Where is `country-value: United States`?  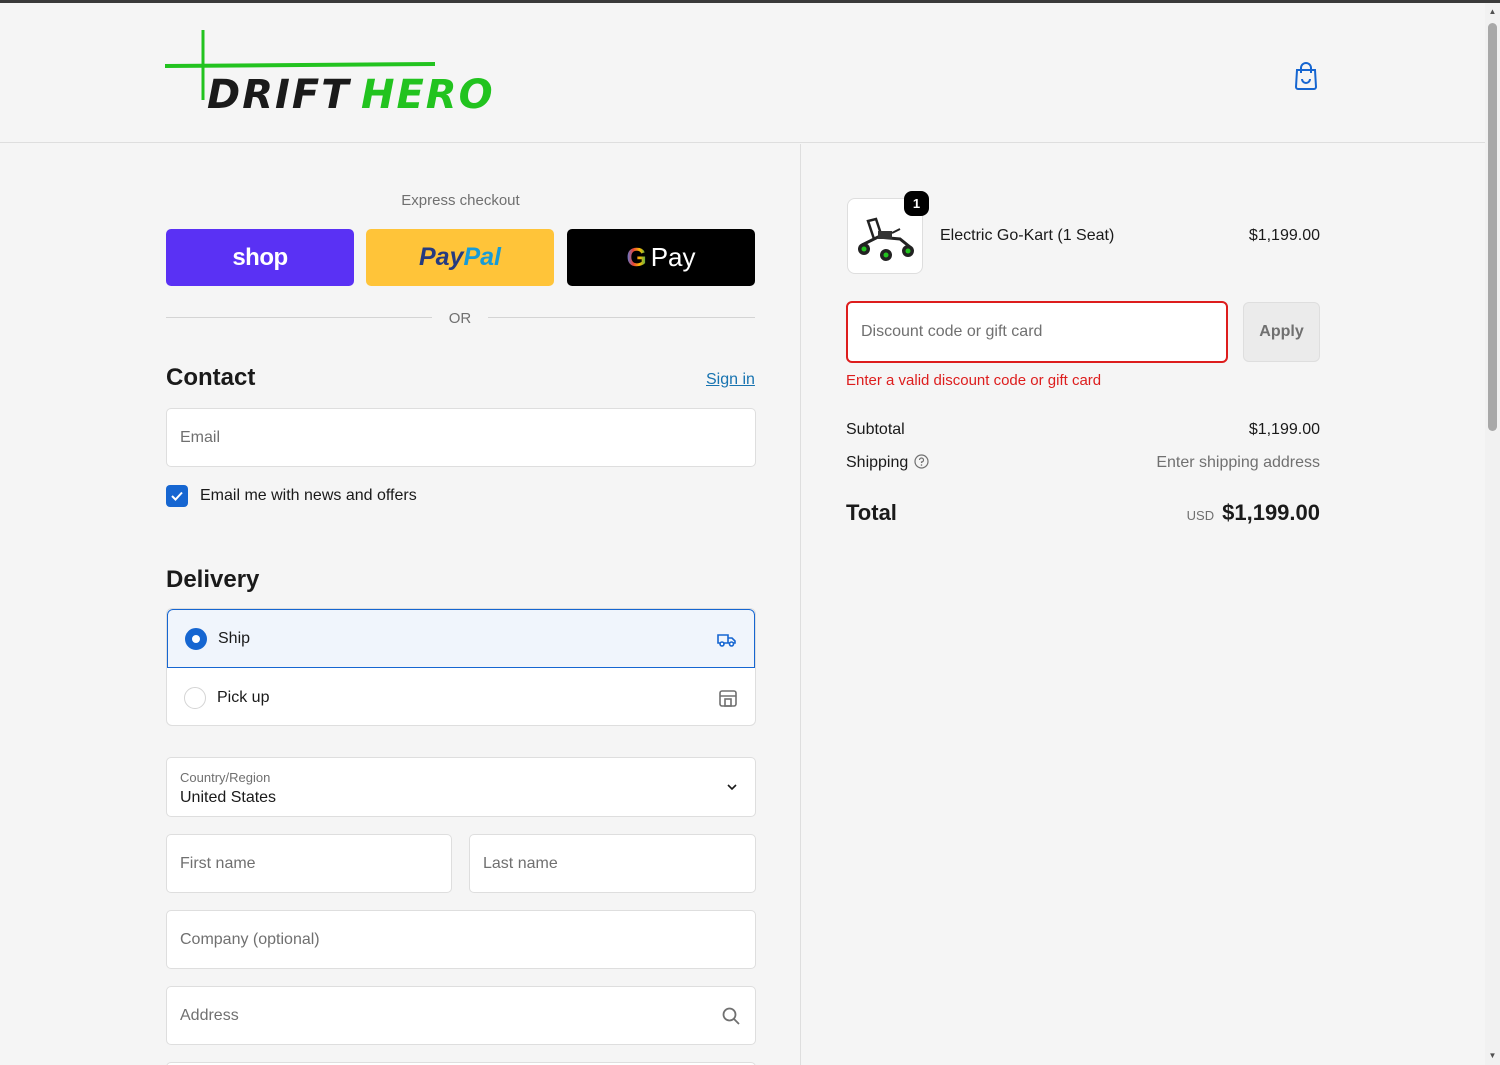
country-value: United States is located at coordinates (228, 797).